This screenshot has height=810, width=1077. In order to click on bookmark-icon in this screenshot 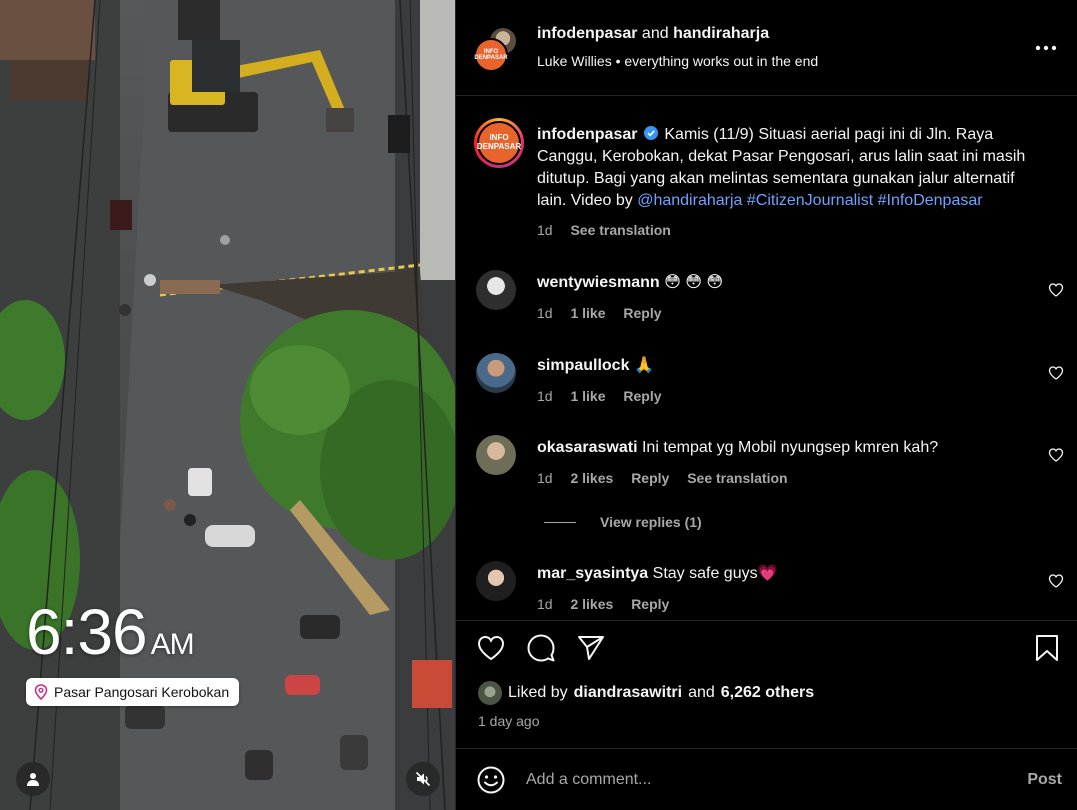, I will do `click(1047, 648)`.